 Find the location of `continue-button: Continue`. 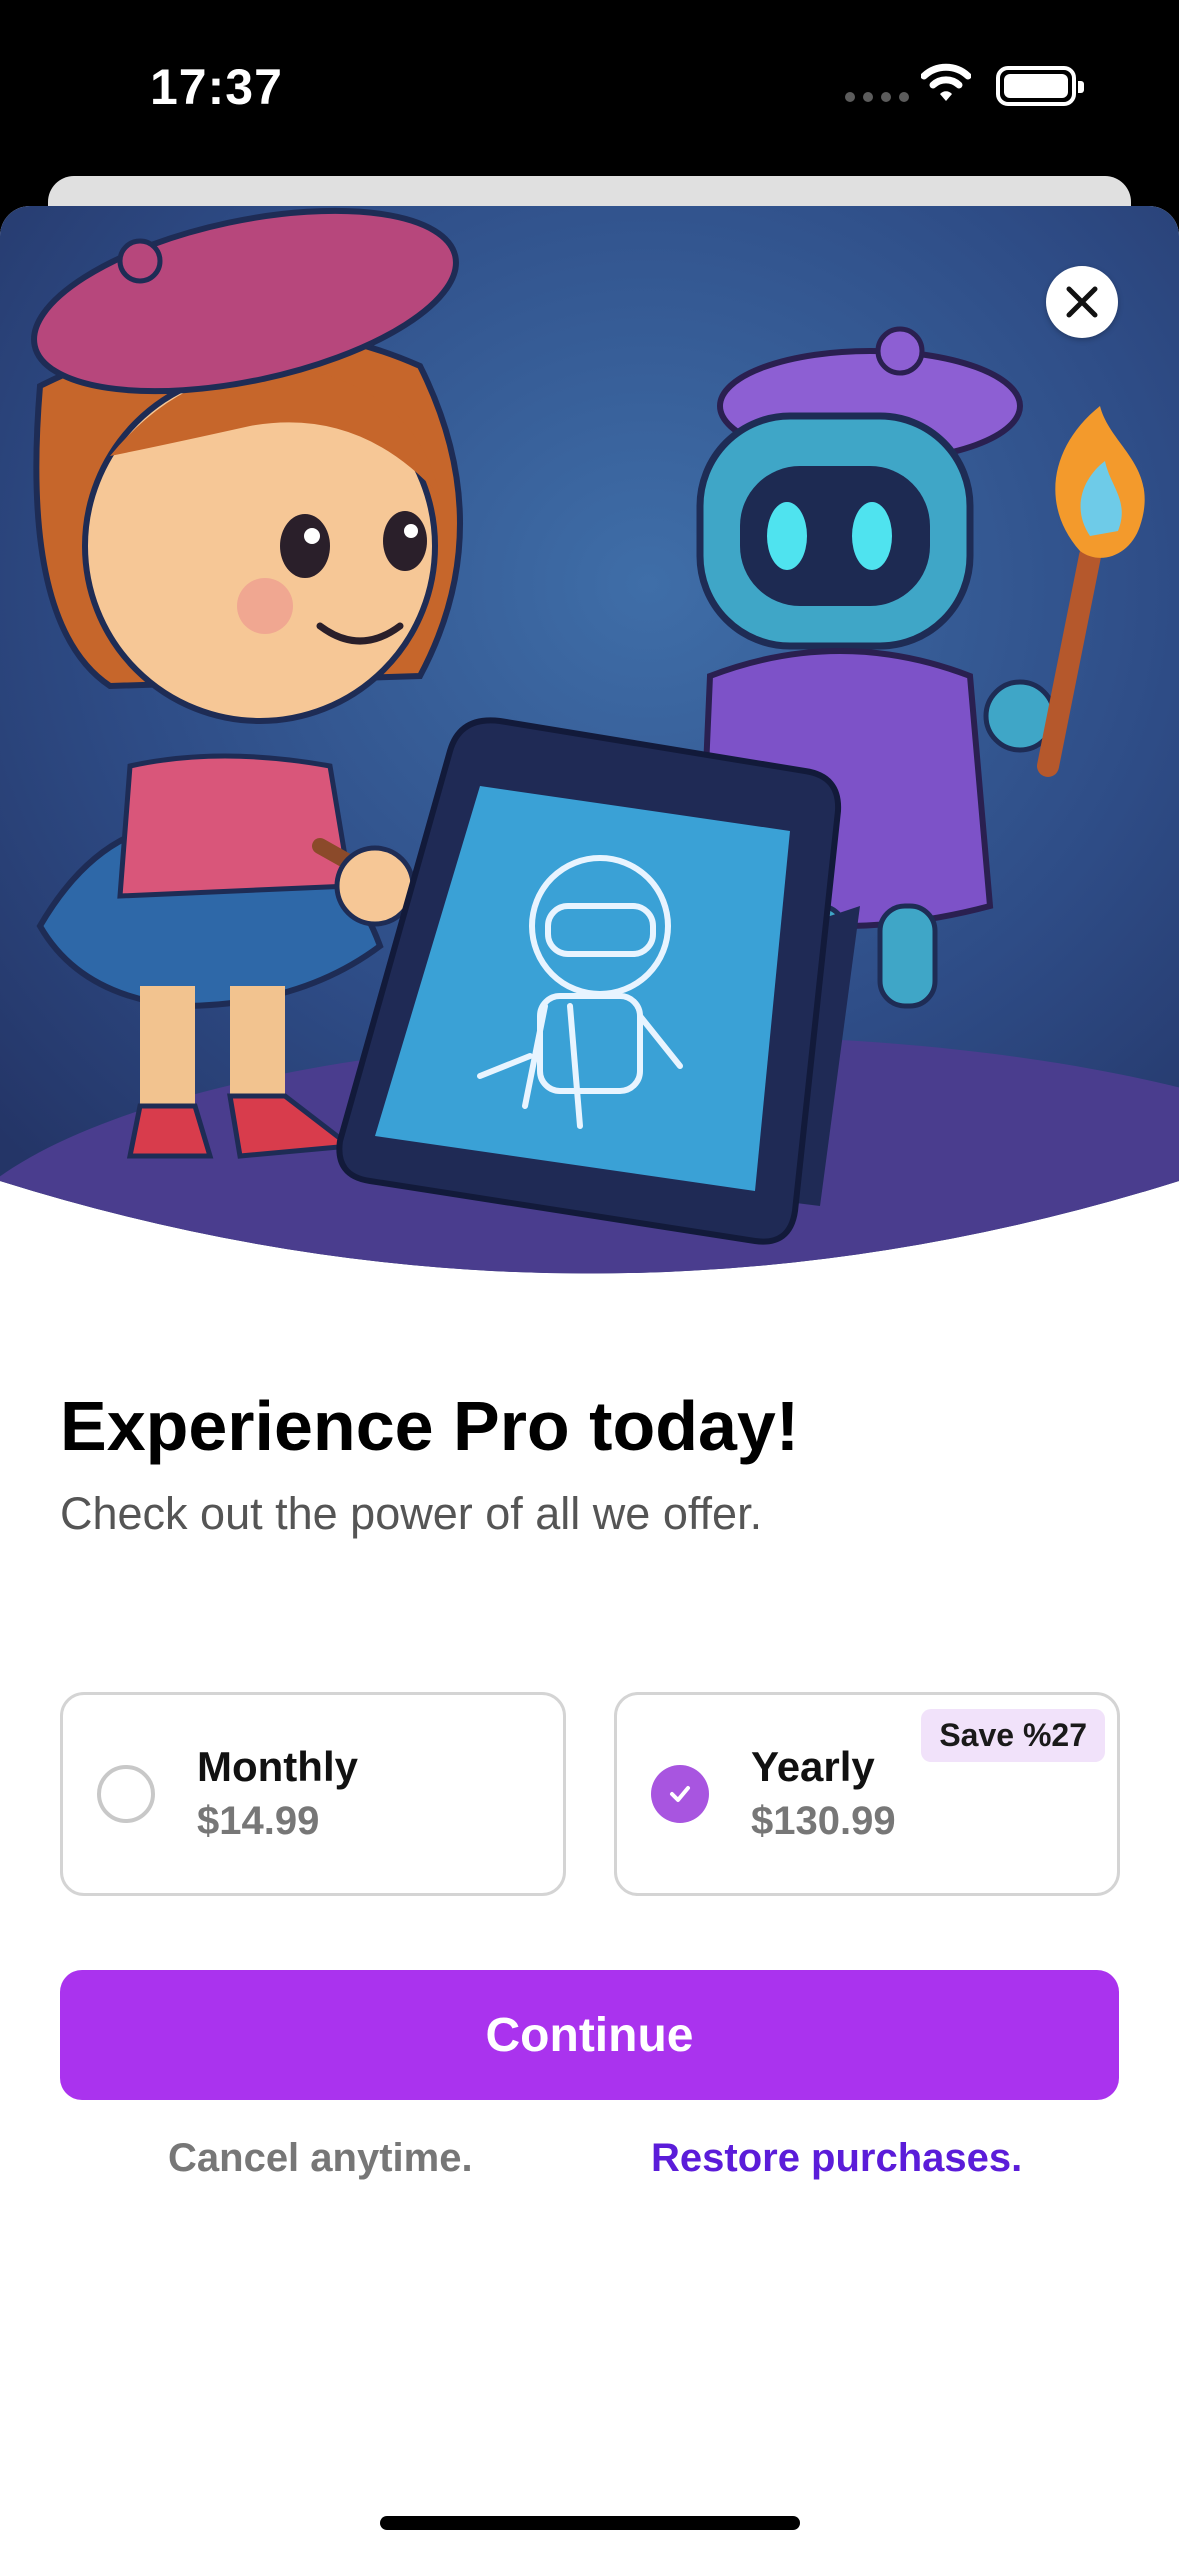

continue-button: Continue is located at coordinates (589, 2035).